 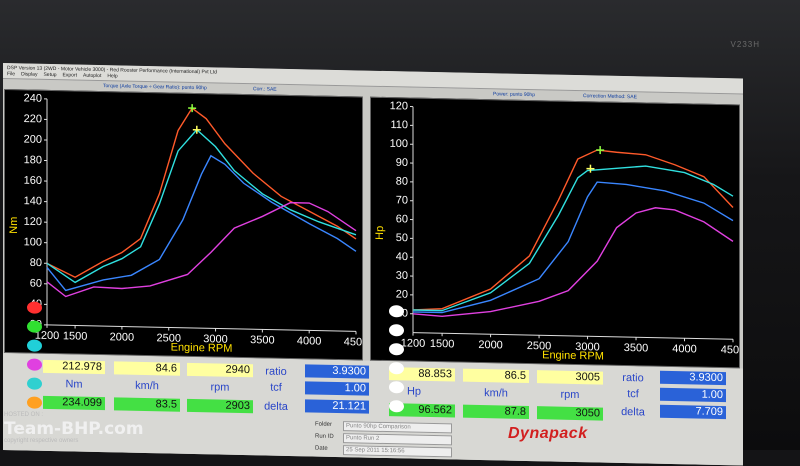 What do you see at coordinates (397, 451) in the screenshot?
I see `date-field: 25 Sep 2011 15:16:56` at bounding box center [397, 451].